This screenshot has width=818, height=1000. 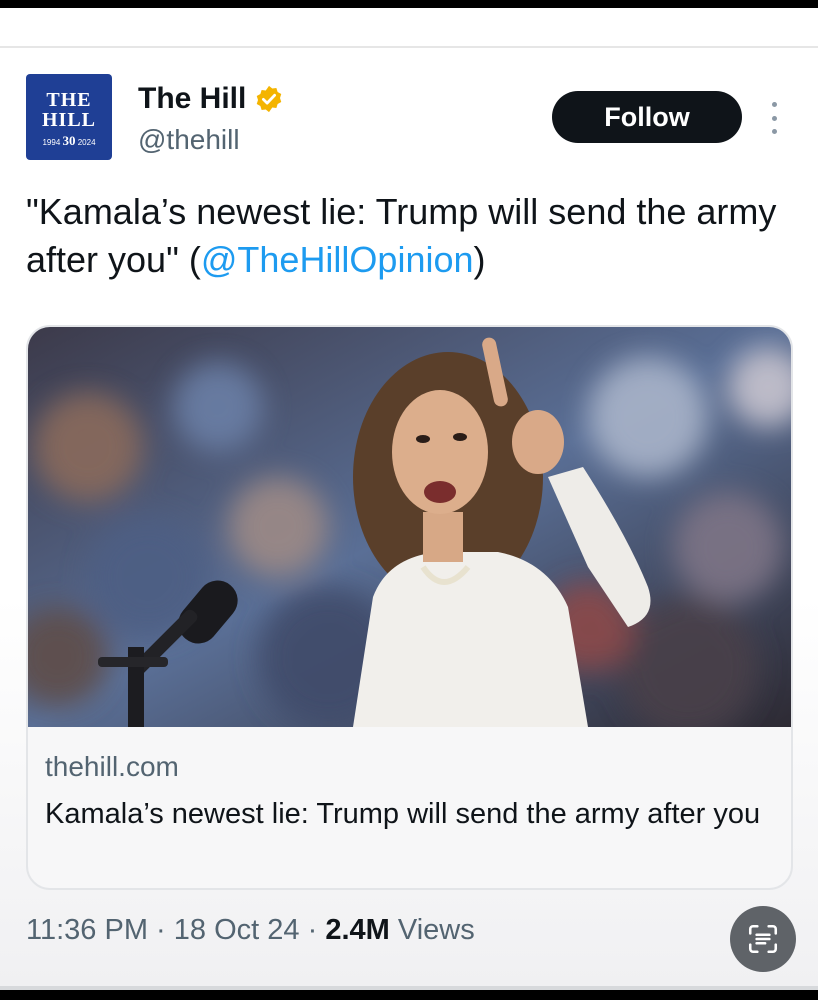 I want to click on text-scan-glyph, so click(x=763, y=939).